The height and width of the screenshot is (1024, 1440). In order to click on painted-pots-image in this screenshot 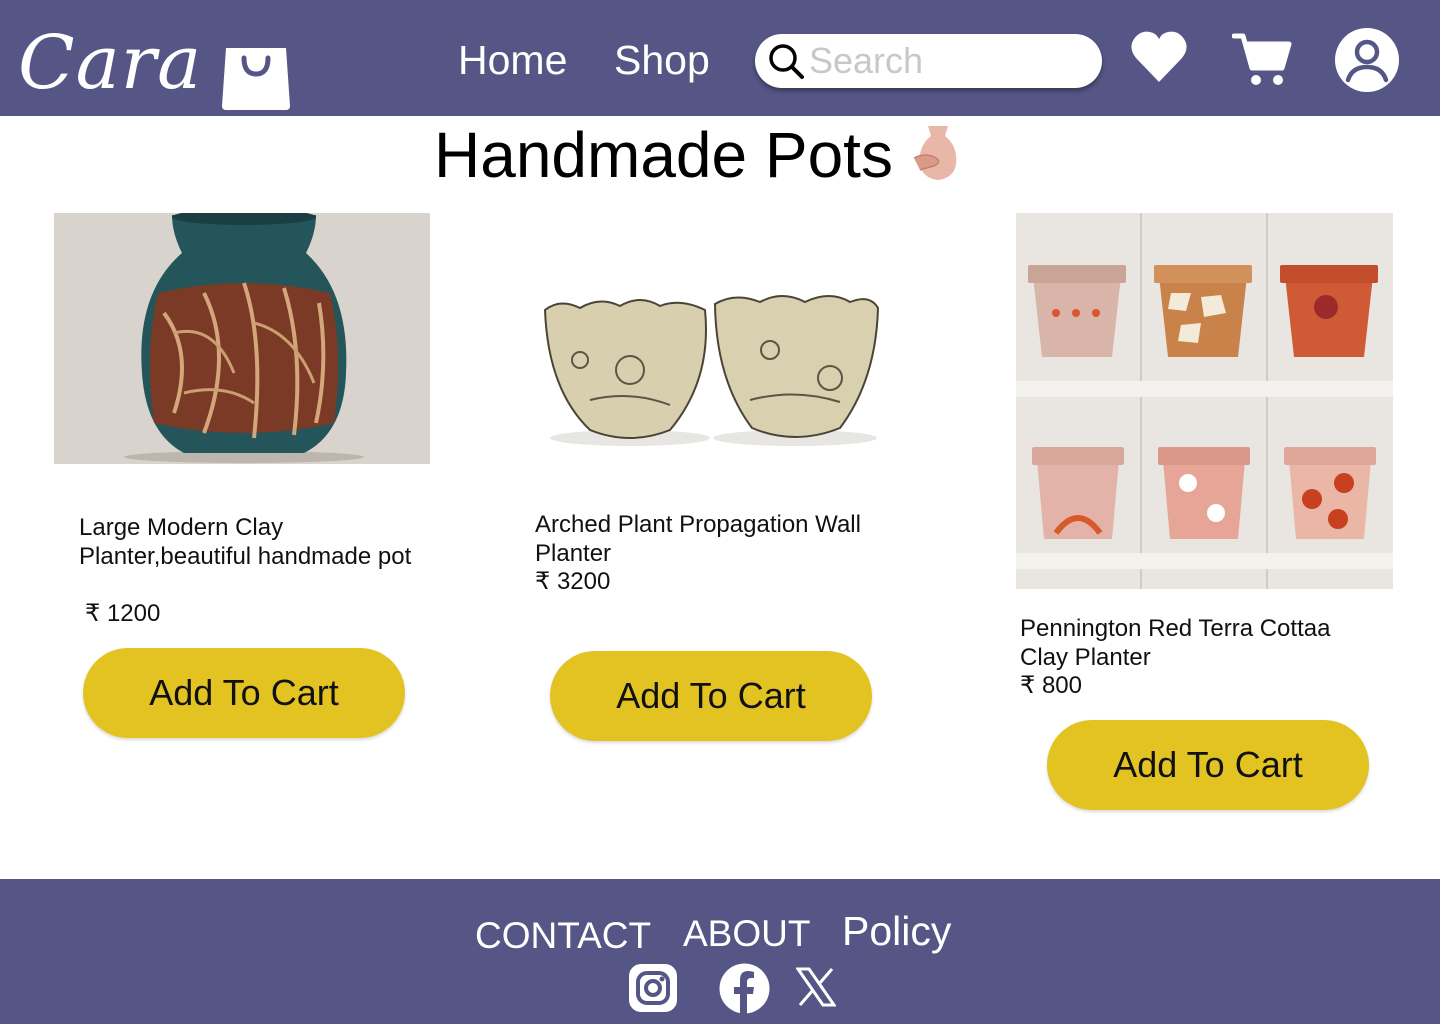, I will do `click(1204, 401)`.